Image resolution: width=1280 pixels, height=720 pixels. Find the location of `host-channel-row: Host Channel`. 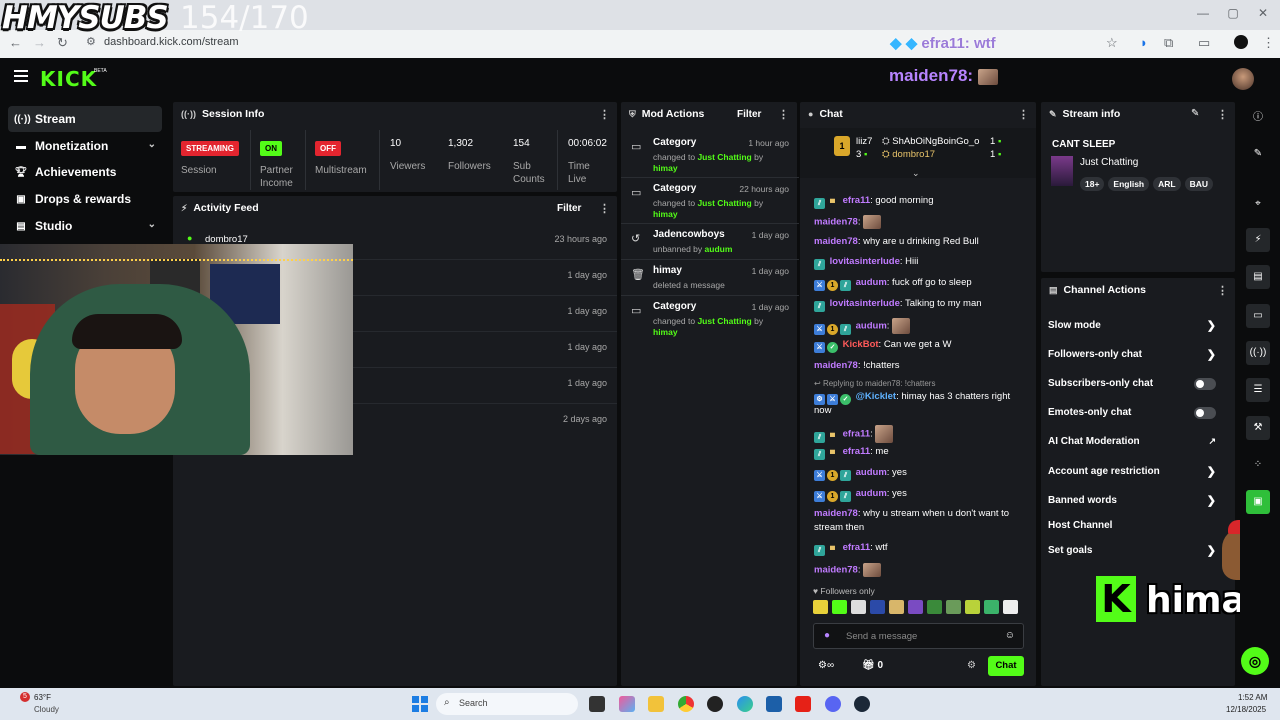

host-channel-row: Host Channel is located at coordinates (1138, 525).